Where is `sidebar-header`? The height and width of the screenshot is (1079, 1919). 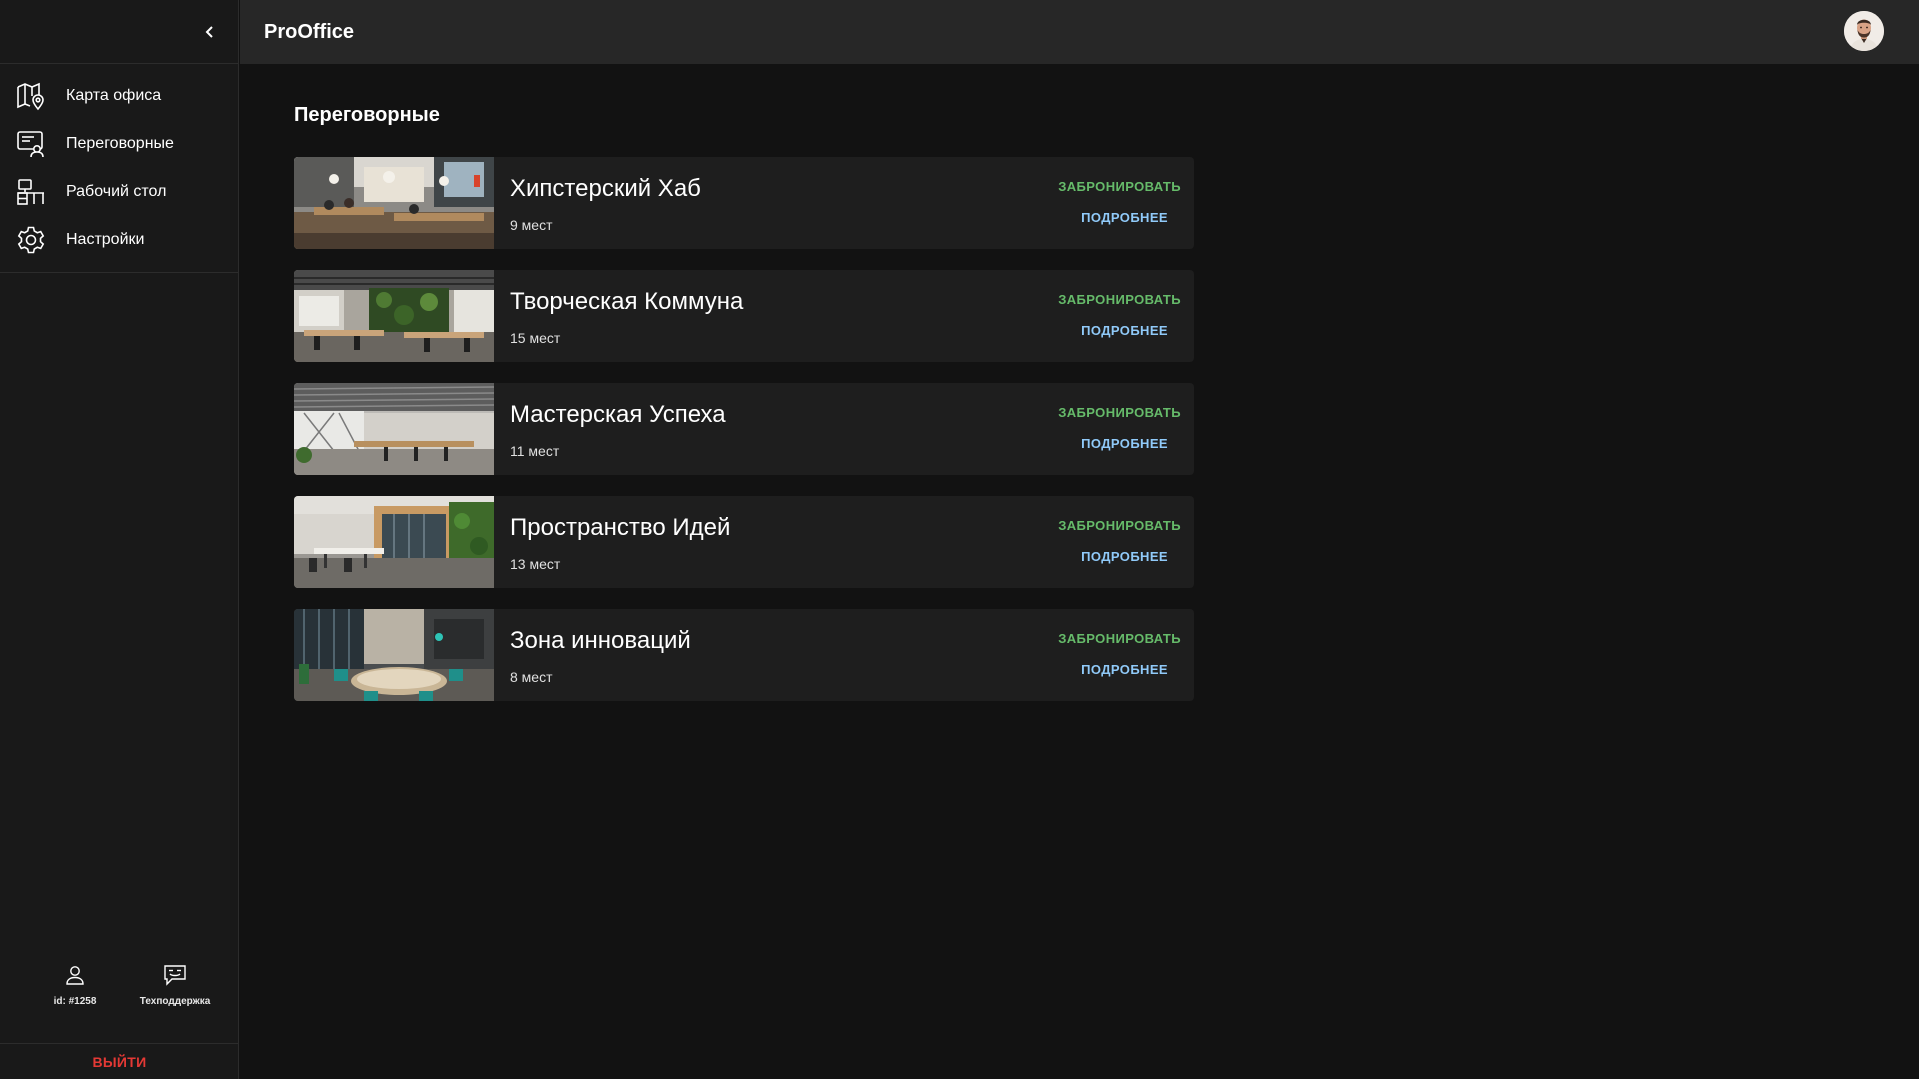 sidebar-header is located at coordinates (119, 32).